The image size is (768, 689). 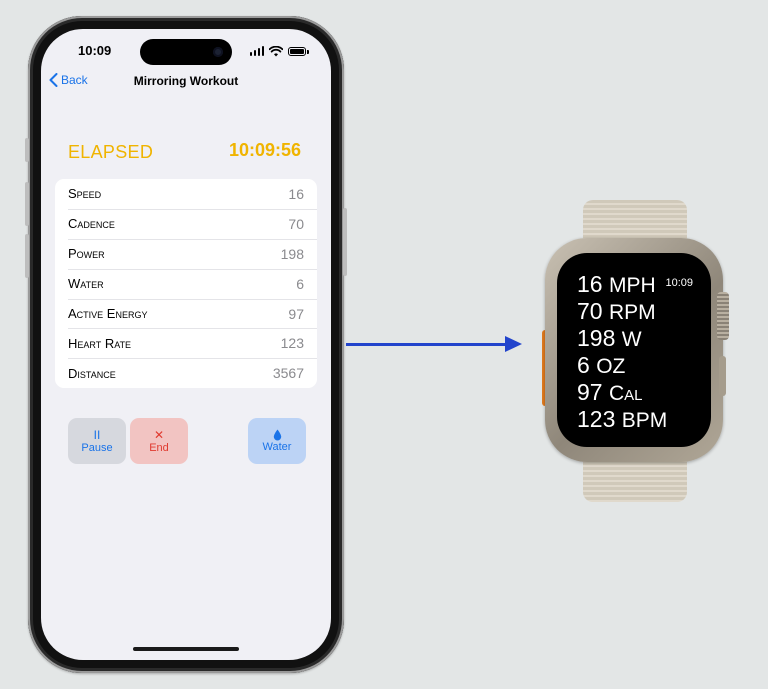 What do you see at coordinates (631, 339) in the screenshot?
I see `watch-metric-unit: W` at bounding box center [631, 339].